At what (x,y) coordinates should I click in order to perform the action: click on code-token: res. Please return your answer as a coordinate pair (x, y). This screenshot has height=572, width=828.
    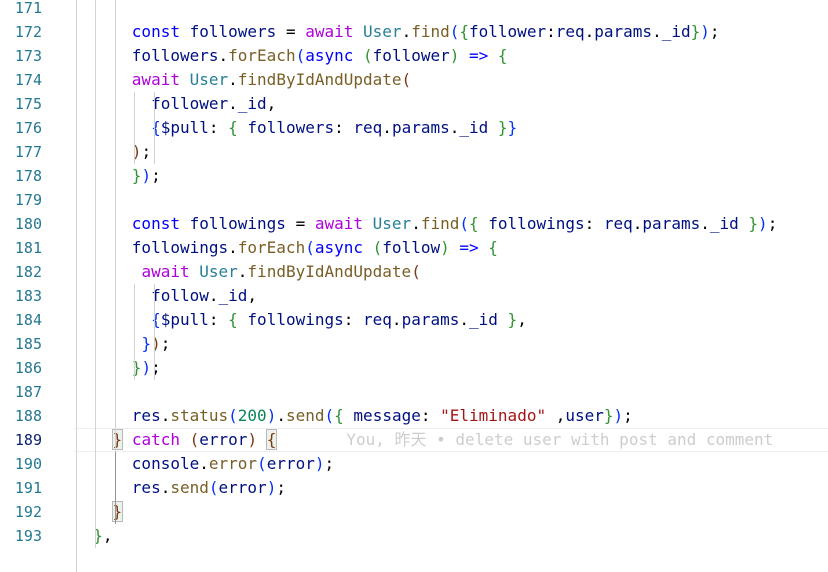
    Looking at the image, I should click on (146, 487).